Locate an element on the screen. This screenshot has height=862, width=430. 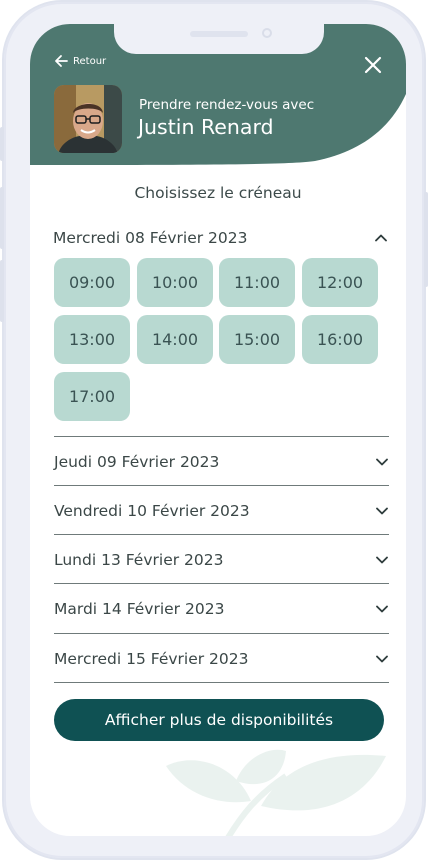
day-header-expanded: Mercredi 08 Février 2023 is located at coordinates (220, 238).